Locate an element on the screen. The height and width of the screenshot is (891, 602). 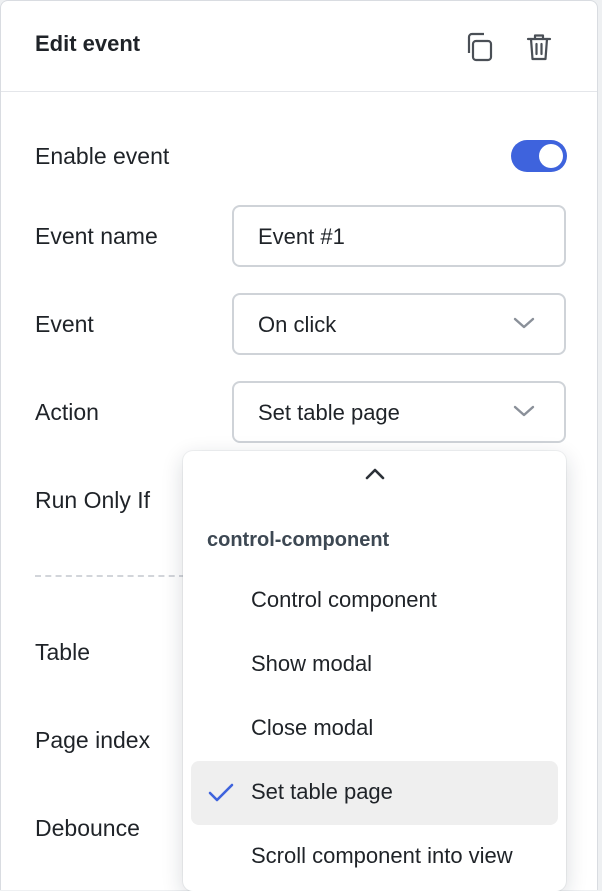
dropdown-group-label: control-component is located at coordinates (298, 540).